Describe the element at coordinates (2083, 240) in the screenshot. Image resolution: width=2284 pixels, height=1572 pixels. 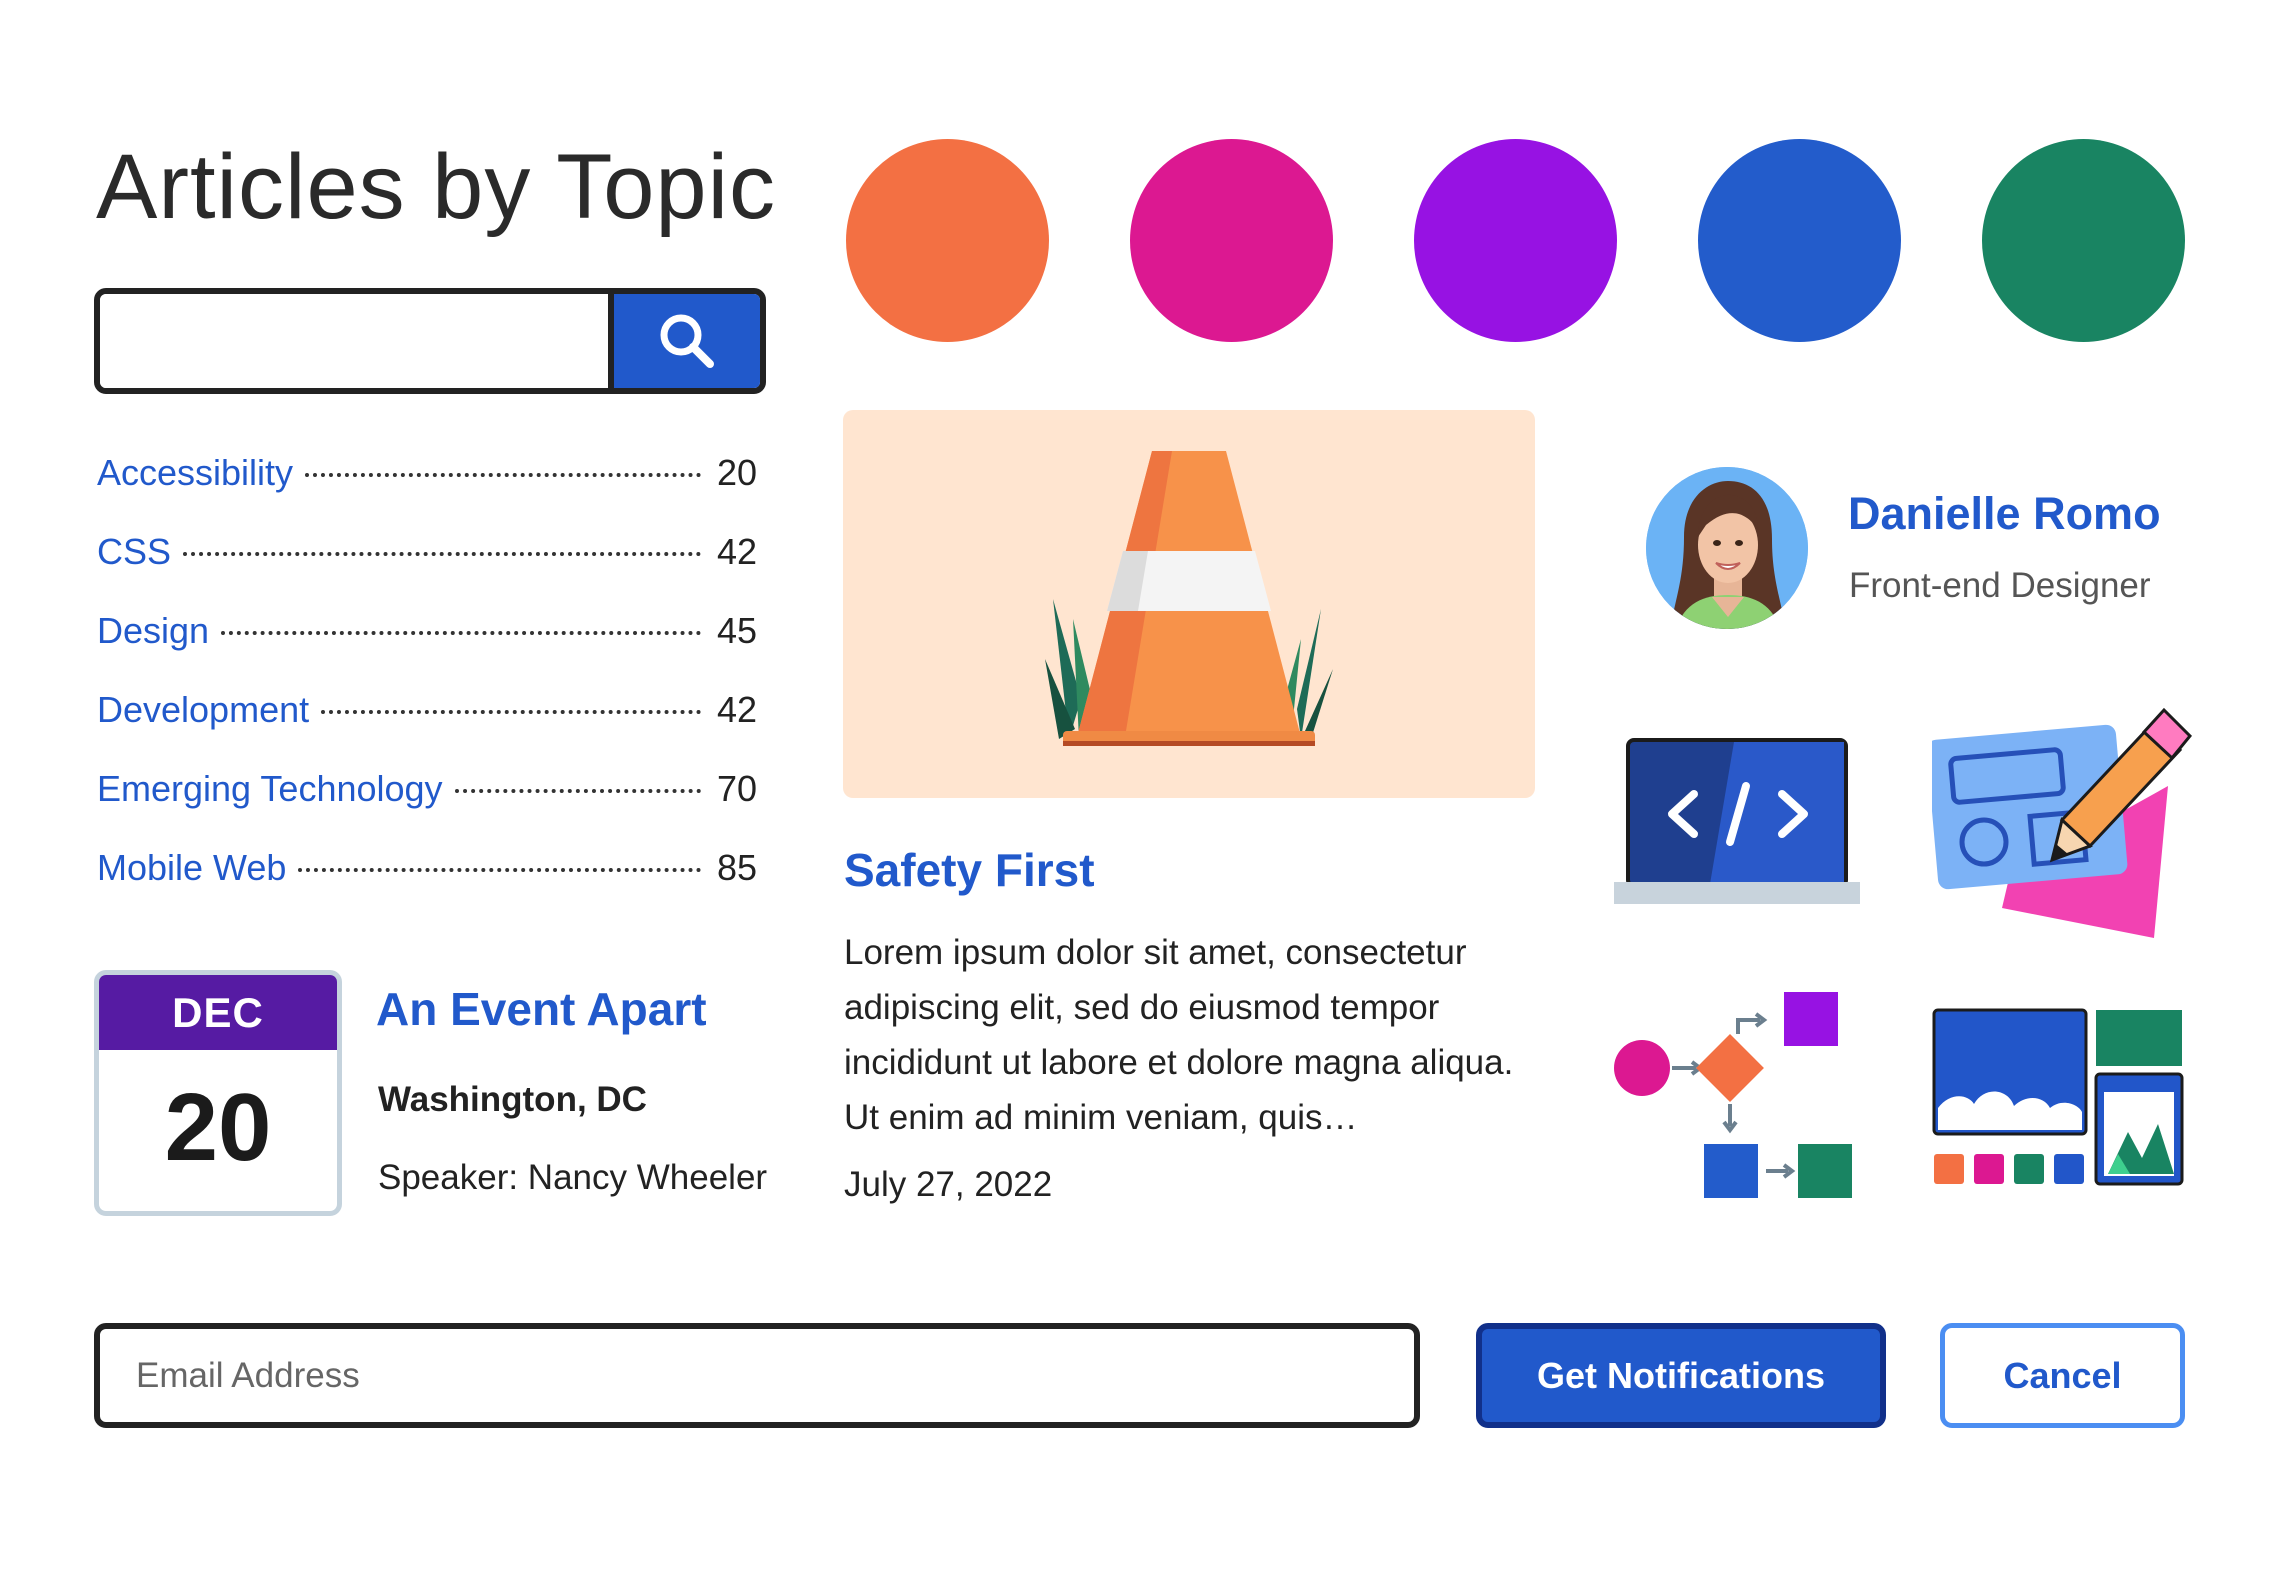
I see `color-swatch-green` at that location.